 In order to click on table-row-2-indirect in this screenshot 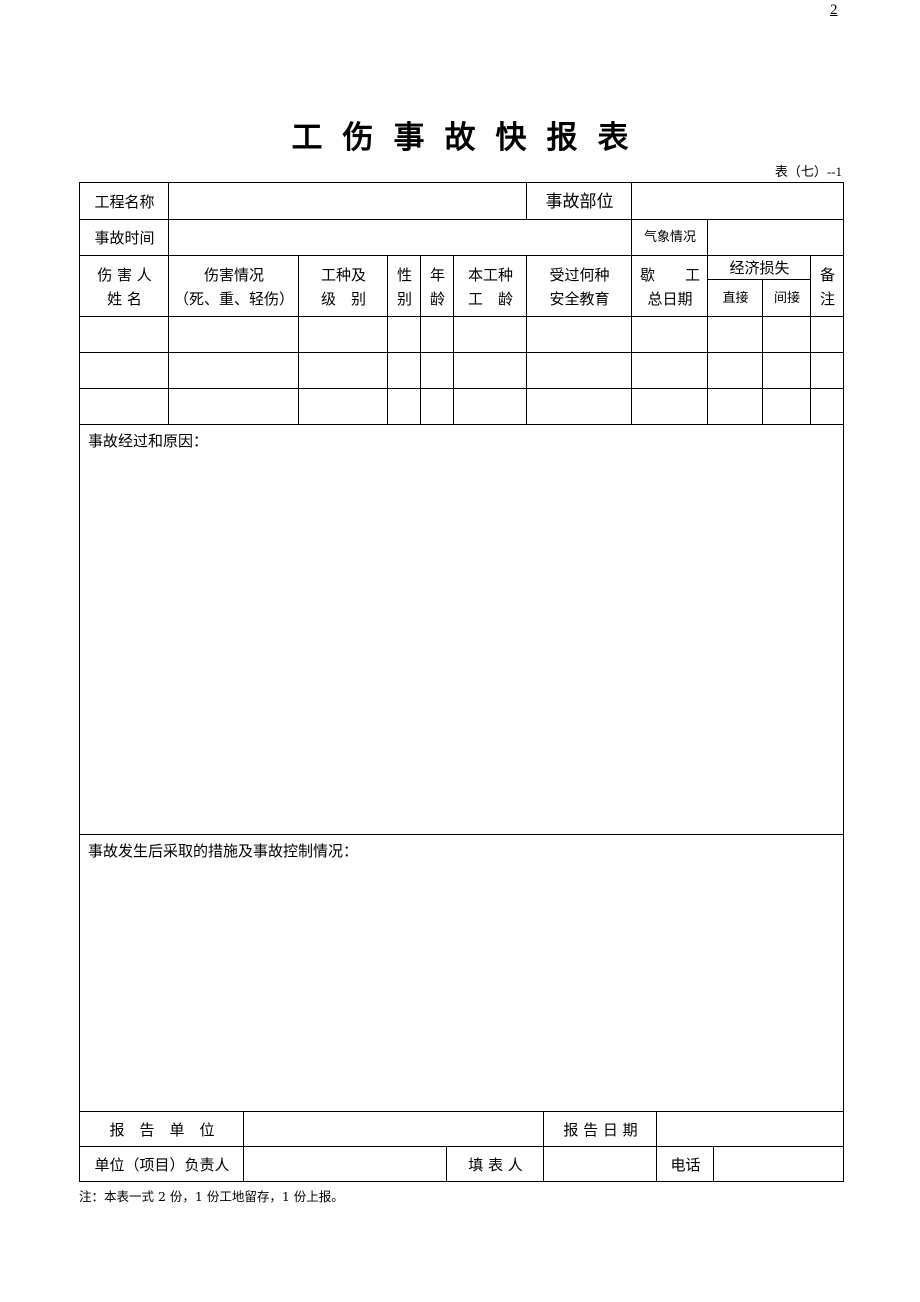, I will do `click(786, 370)`.